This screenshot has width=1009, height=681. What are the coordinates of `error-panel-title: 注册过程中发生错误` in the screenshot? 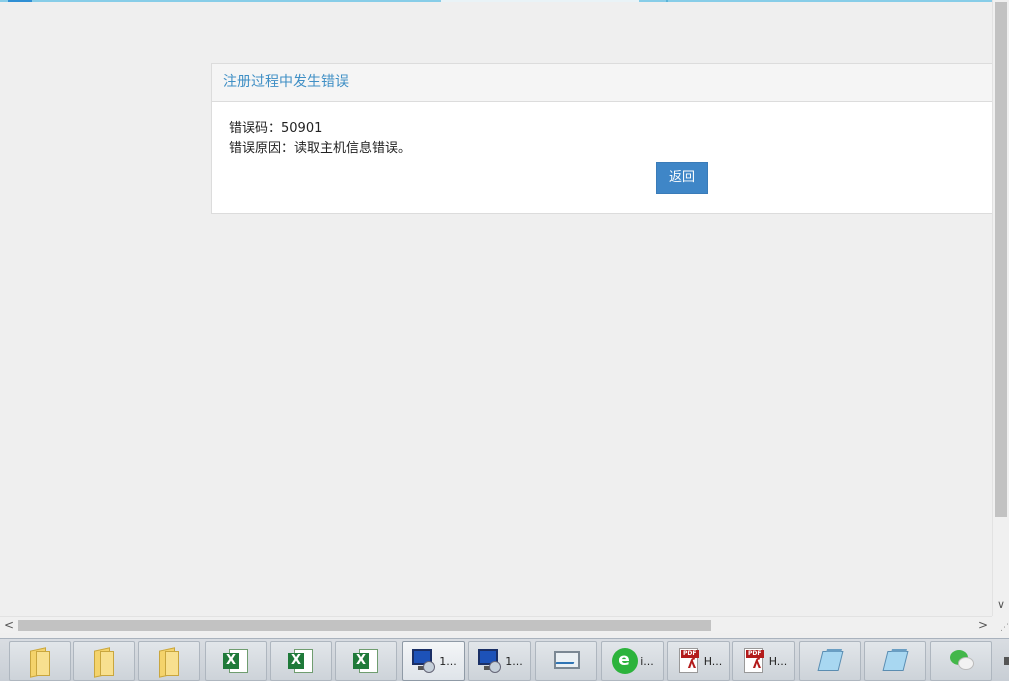 It's located at (602, 83).